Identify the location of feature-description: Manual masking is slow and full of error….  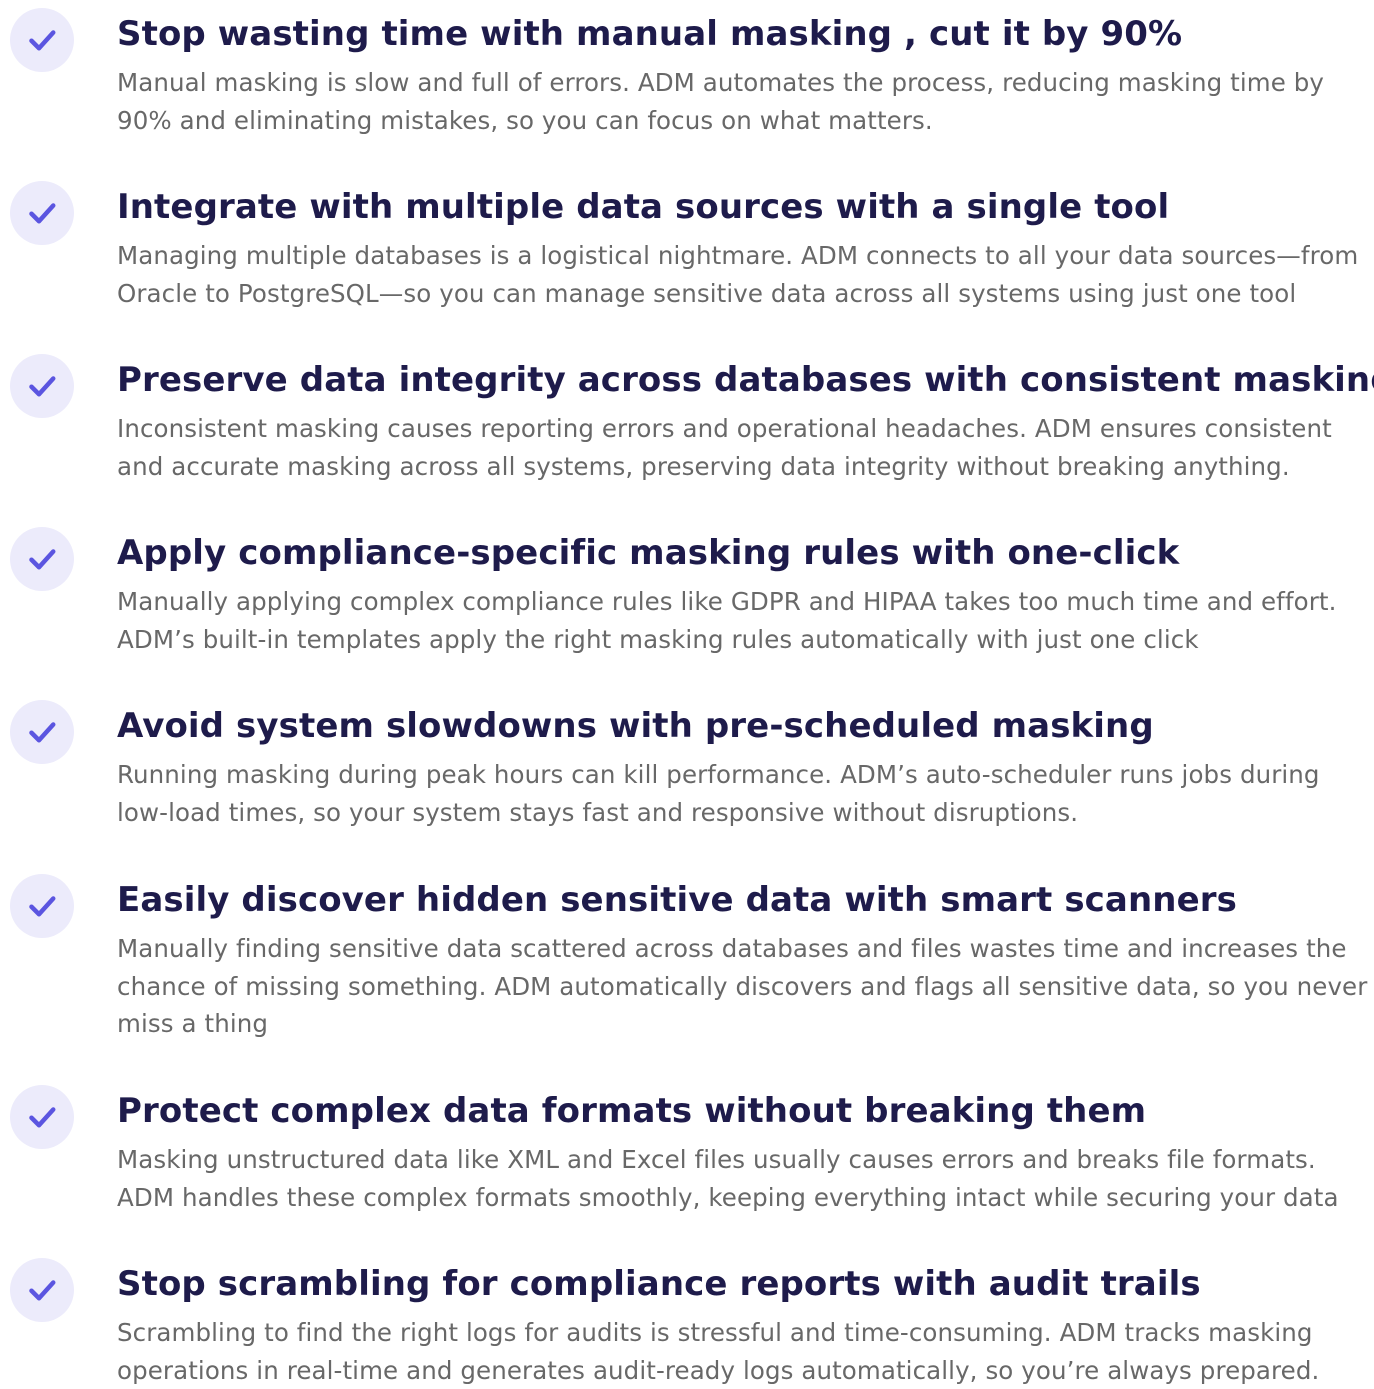
(721, 101).